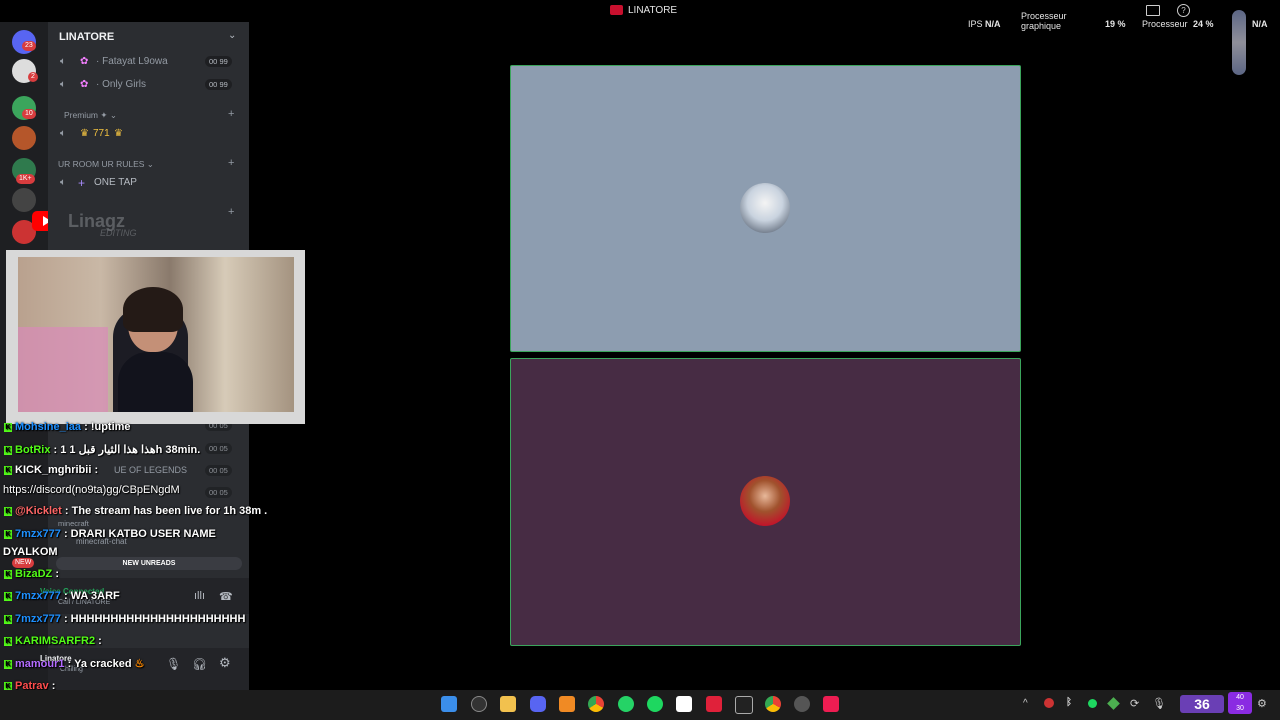 The height and width of the screenshot is (720, 1280). I want to click on chat-line: K KARIMSARFR2 :, so click(53, 641).